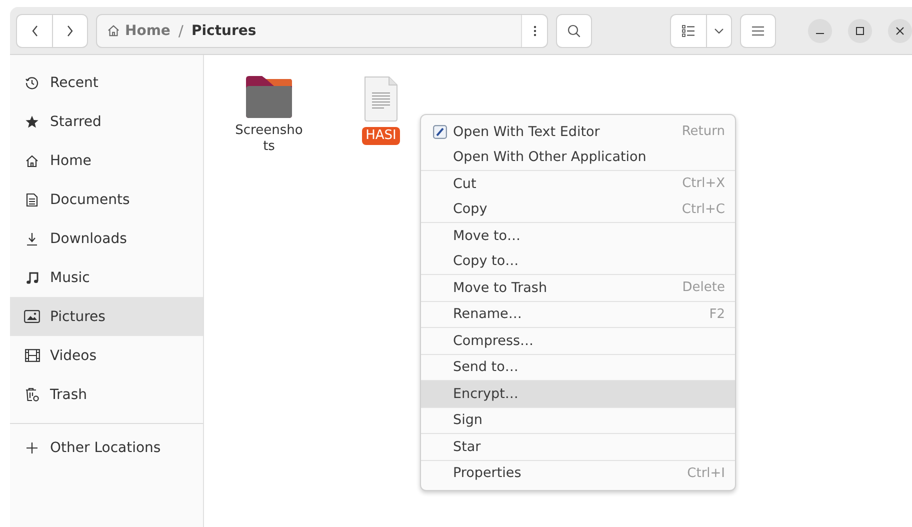 The width and height of the screenshot is (912, 527). Describe the element at coordinates (578, 447) in the screenshot. I see `menu-item: Star` at that location.